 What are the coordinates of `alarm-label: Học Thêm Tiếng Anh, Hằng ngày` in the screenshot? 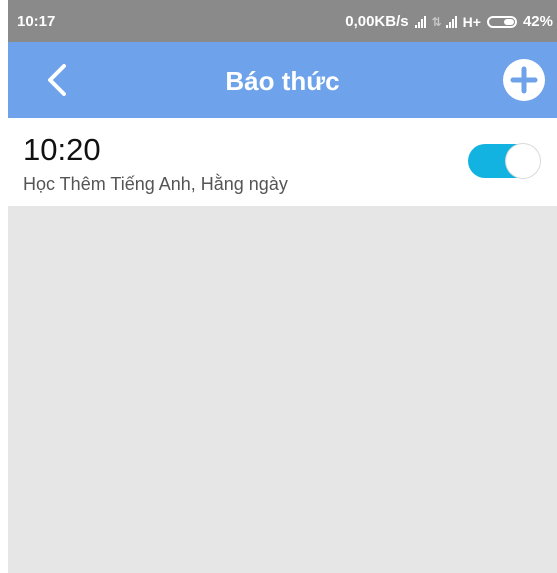 It's located at (155, 184).